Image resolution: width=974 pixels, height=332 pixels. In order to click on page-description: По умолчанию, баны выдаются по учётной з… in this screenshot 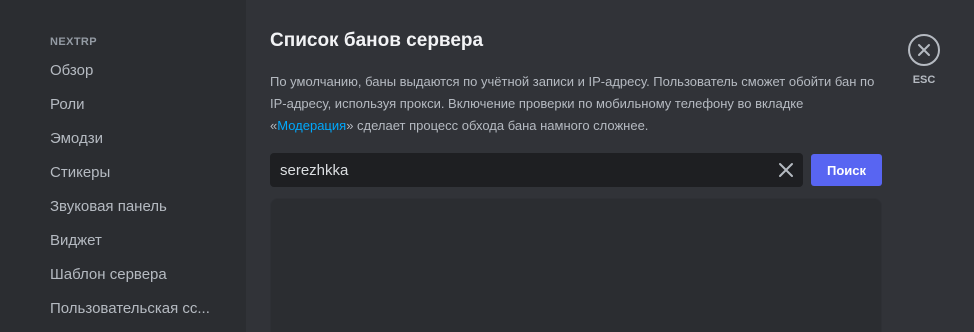, I will do `click(580, 104)`.